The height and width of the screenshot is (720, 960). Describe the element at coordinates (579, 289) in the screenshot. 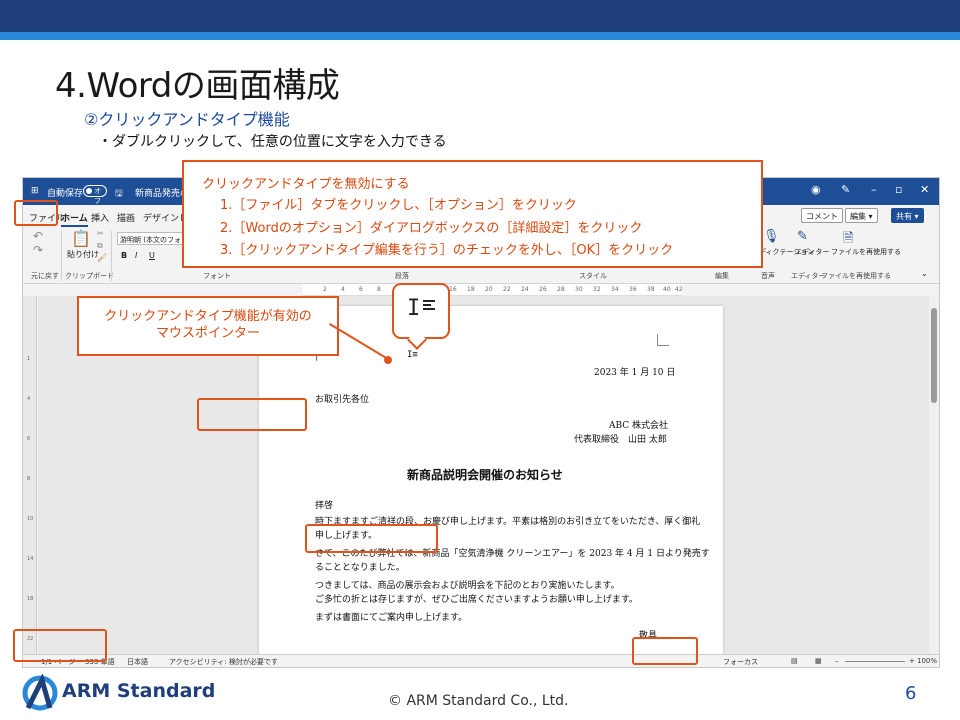

I see `ruler-mark: 30` at that location.